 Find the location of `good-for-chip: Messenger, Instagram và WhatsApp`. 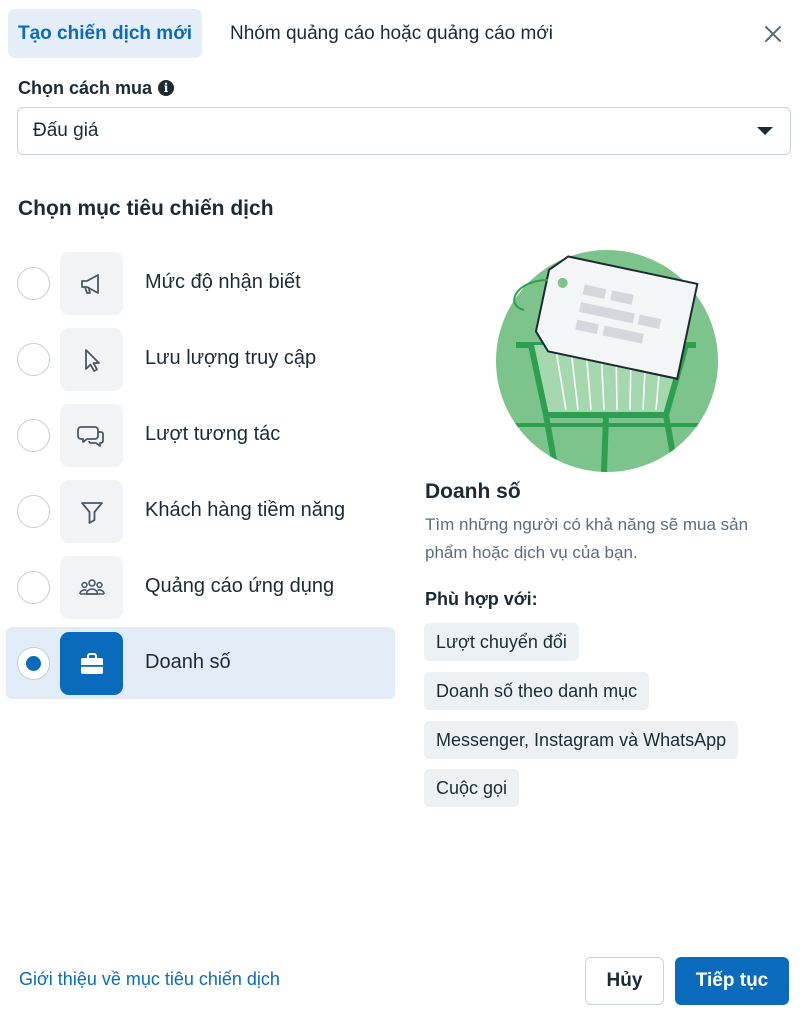

good-for-chip: Messenger, Instagram và WhatsApp is located at coordinates (581, 740).